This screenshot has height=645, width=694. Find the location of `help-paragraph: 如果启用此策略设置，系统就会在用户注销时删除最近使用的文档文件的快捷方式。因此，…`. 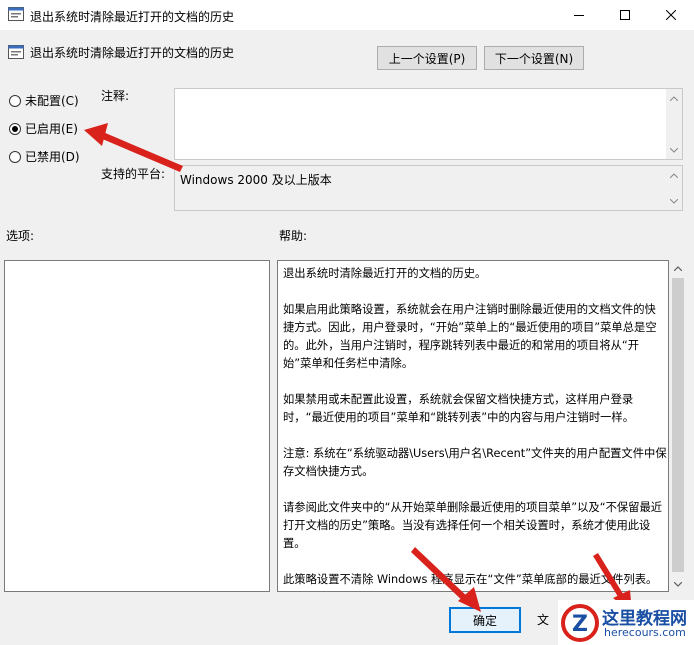

help-paragraph: 如果启用此策略设置，系统就会在用户注销时删除最近使用的文档文件的快捷方式。因此，… is located at coordinates (470, 336).